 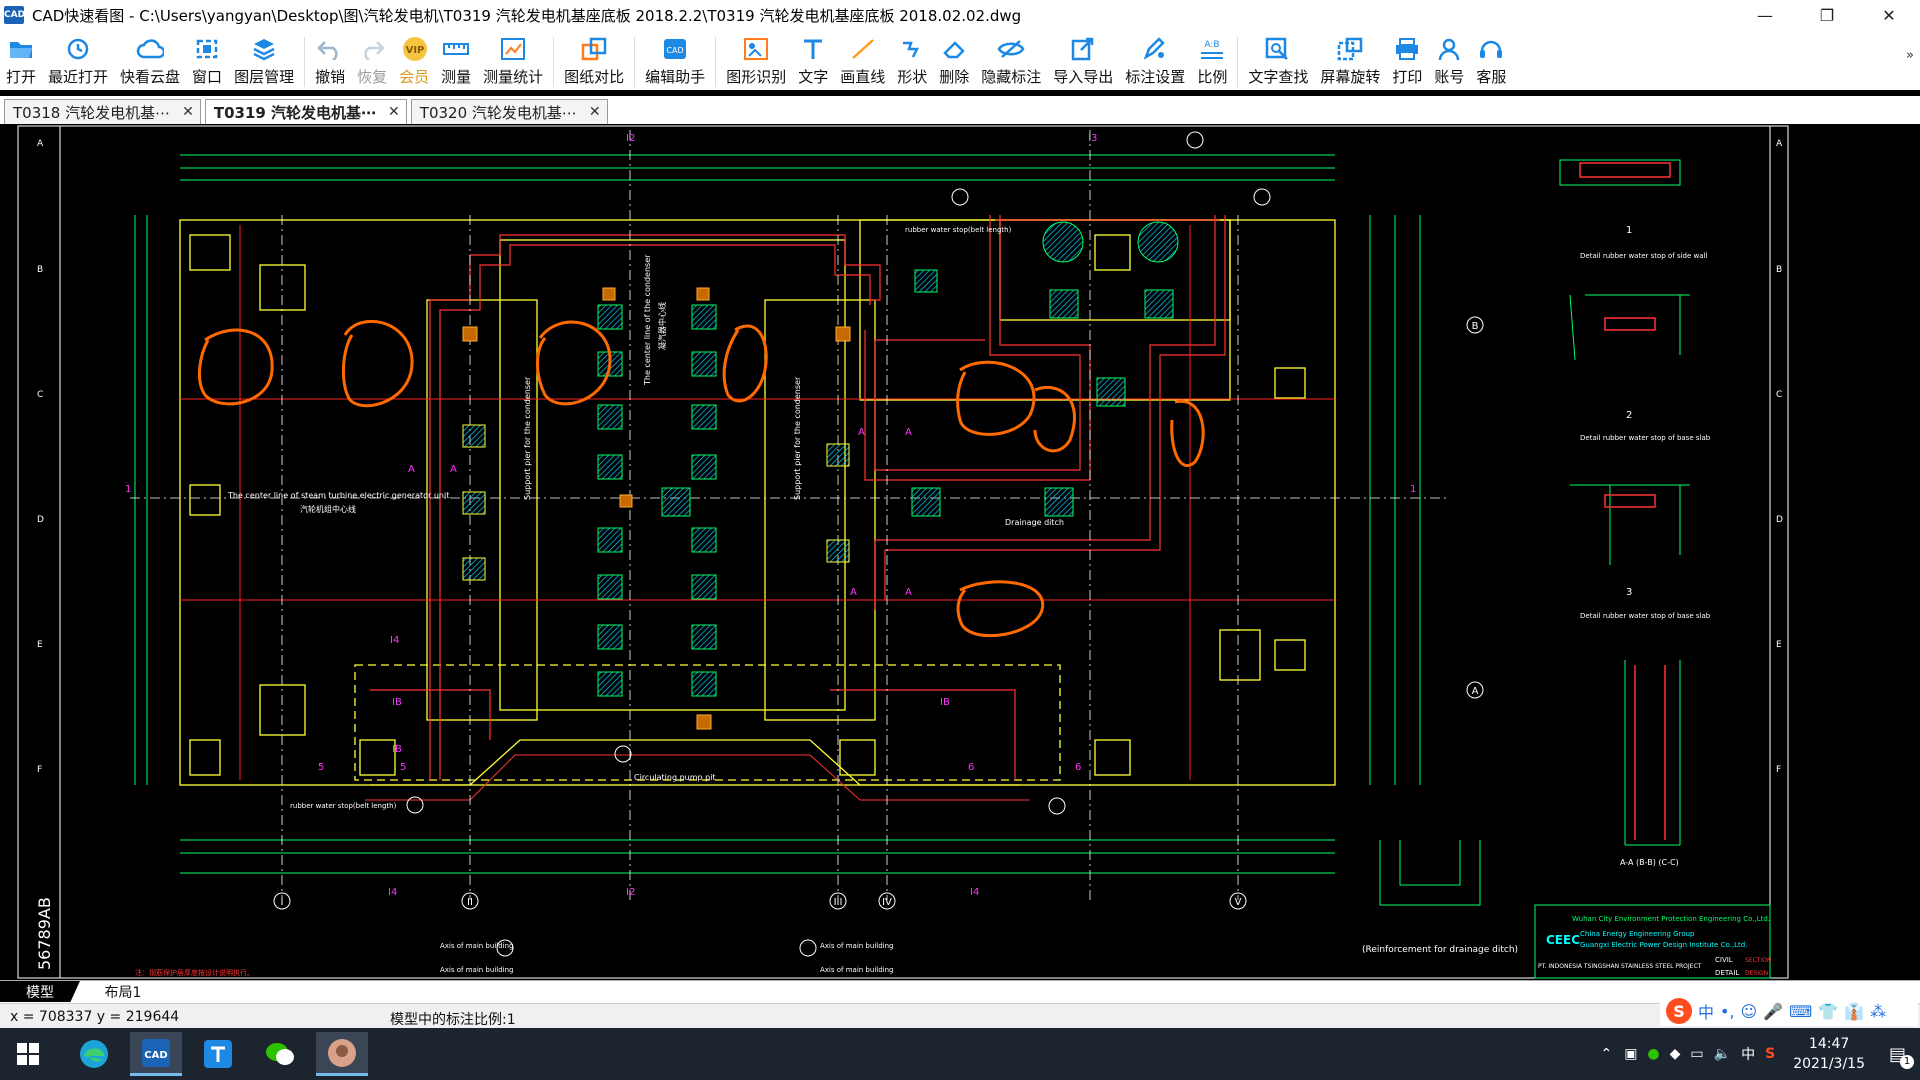 I want to click on ime-toolbar: S 中 •, ☺ 🎤 ⌨ 👕 👔 ⁂, so click(x=1789, y=1011).